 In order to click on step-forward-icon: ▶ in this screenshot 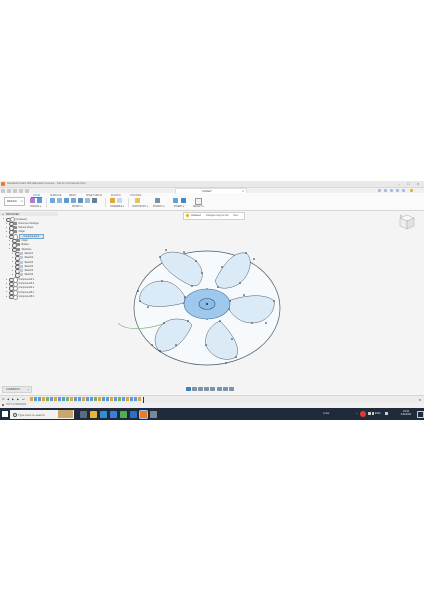, I will do `click(18, 399)`.